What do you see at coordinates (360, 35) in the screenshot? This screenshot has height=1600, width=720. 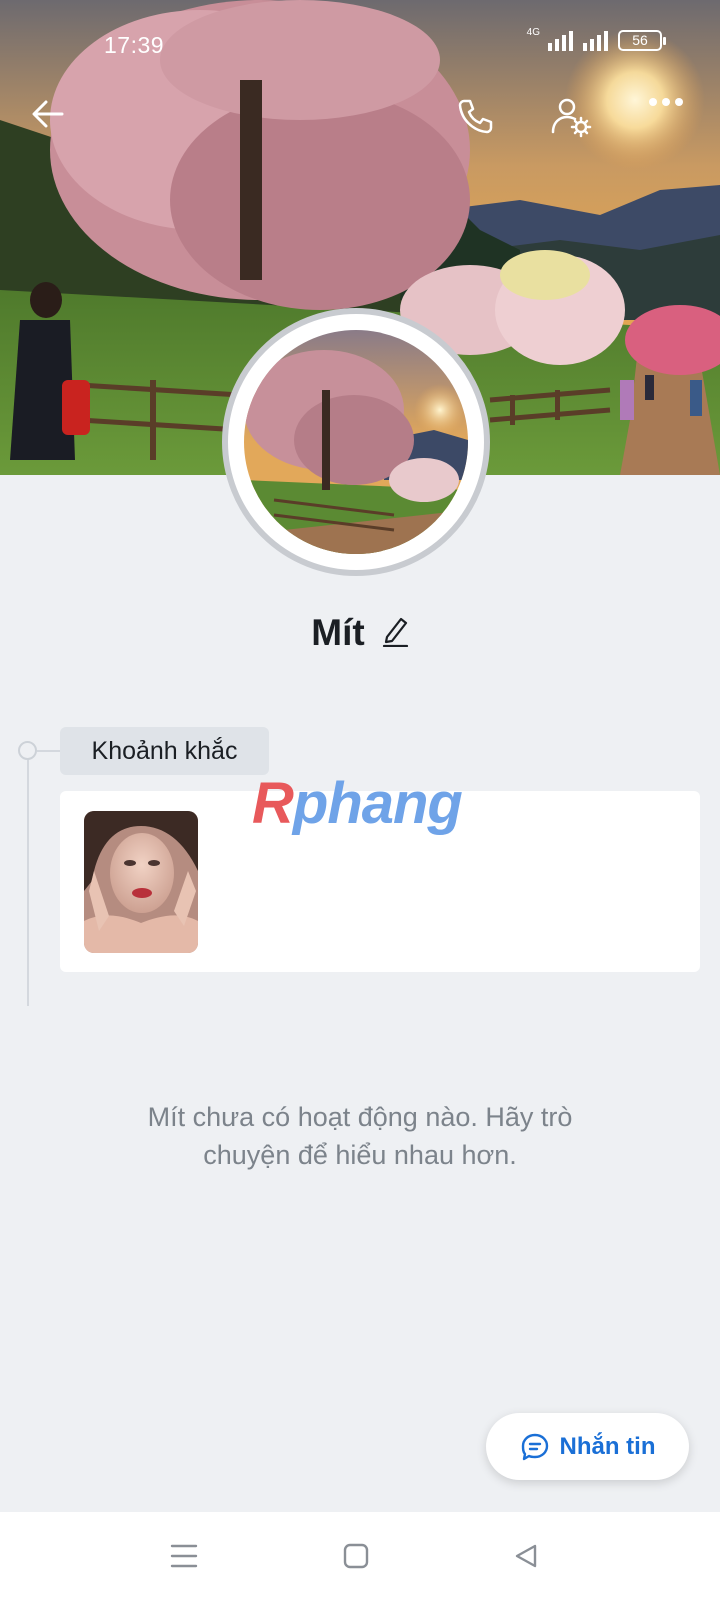 I see `status-bar: 17:39 4G 56` at bounding box center [360, 35].